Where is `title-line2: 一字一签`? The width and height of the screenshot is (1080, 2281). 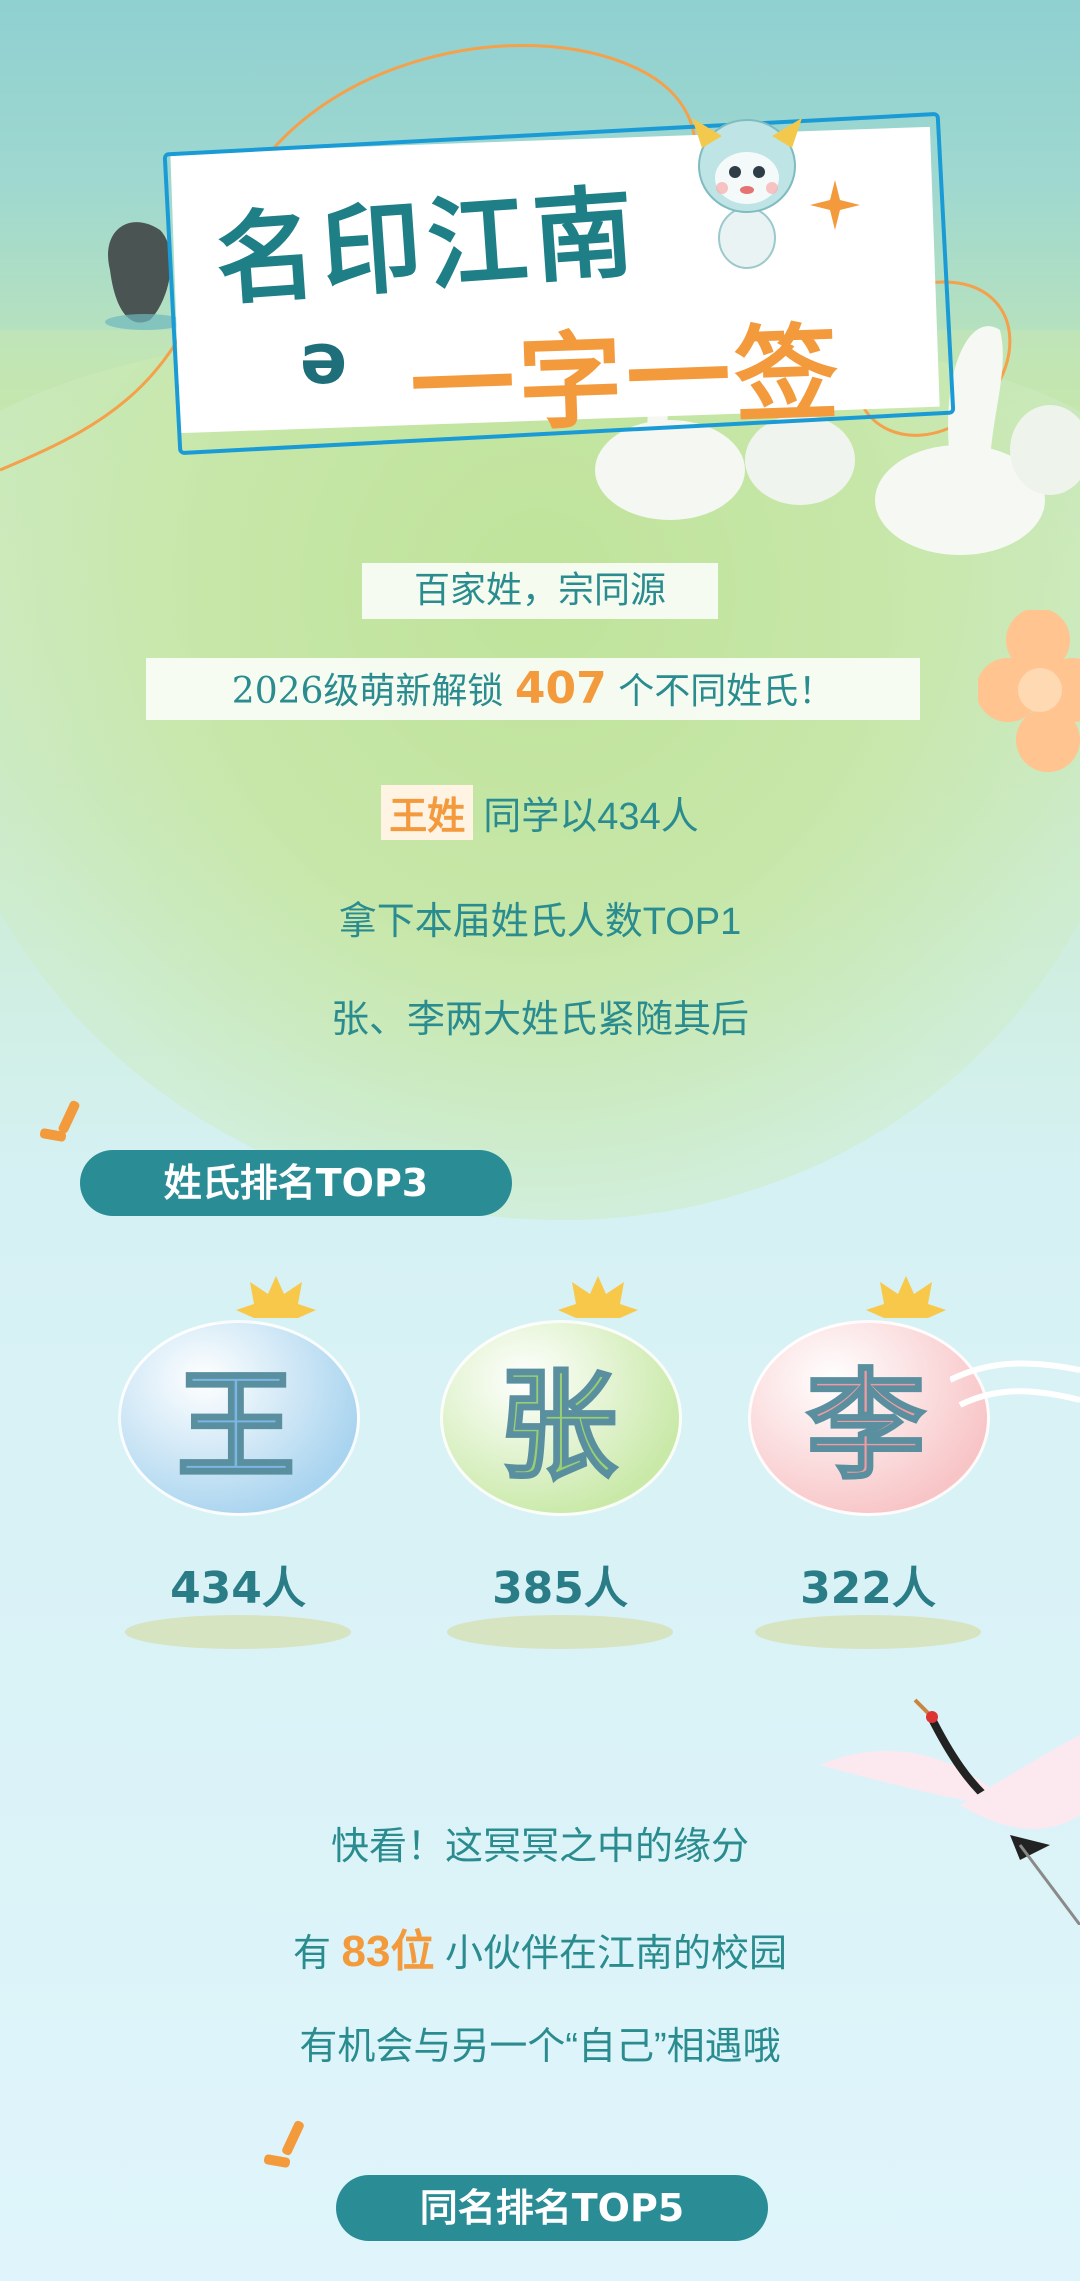 title-line2: 一字一签 is located at coordinates (626, 380).